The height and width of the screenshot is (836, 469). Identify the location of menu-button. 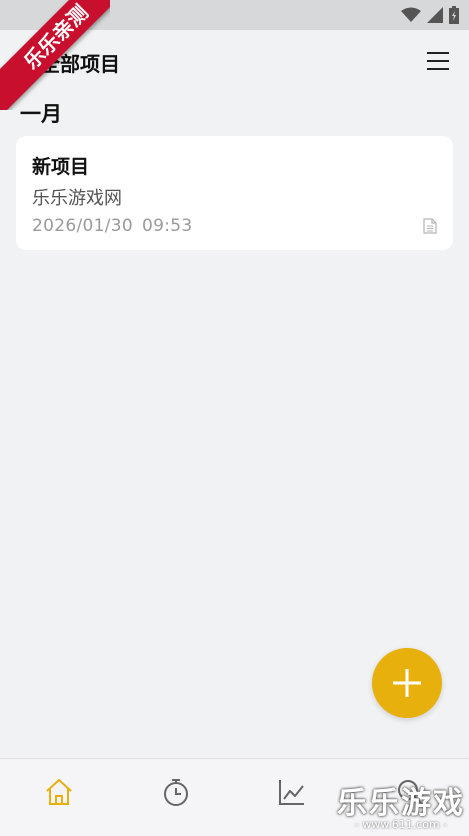
(438, 61).